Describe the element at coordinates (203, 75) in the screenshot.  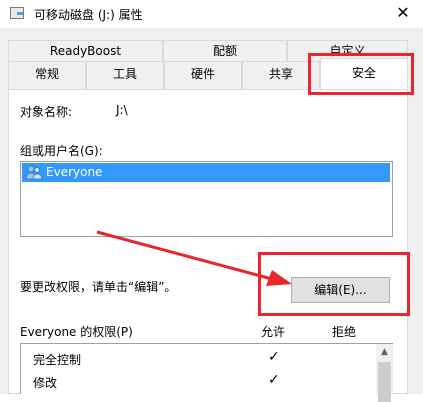
I see `tab-hardware: 硬件` at that location.